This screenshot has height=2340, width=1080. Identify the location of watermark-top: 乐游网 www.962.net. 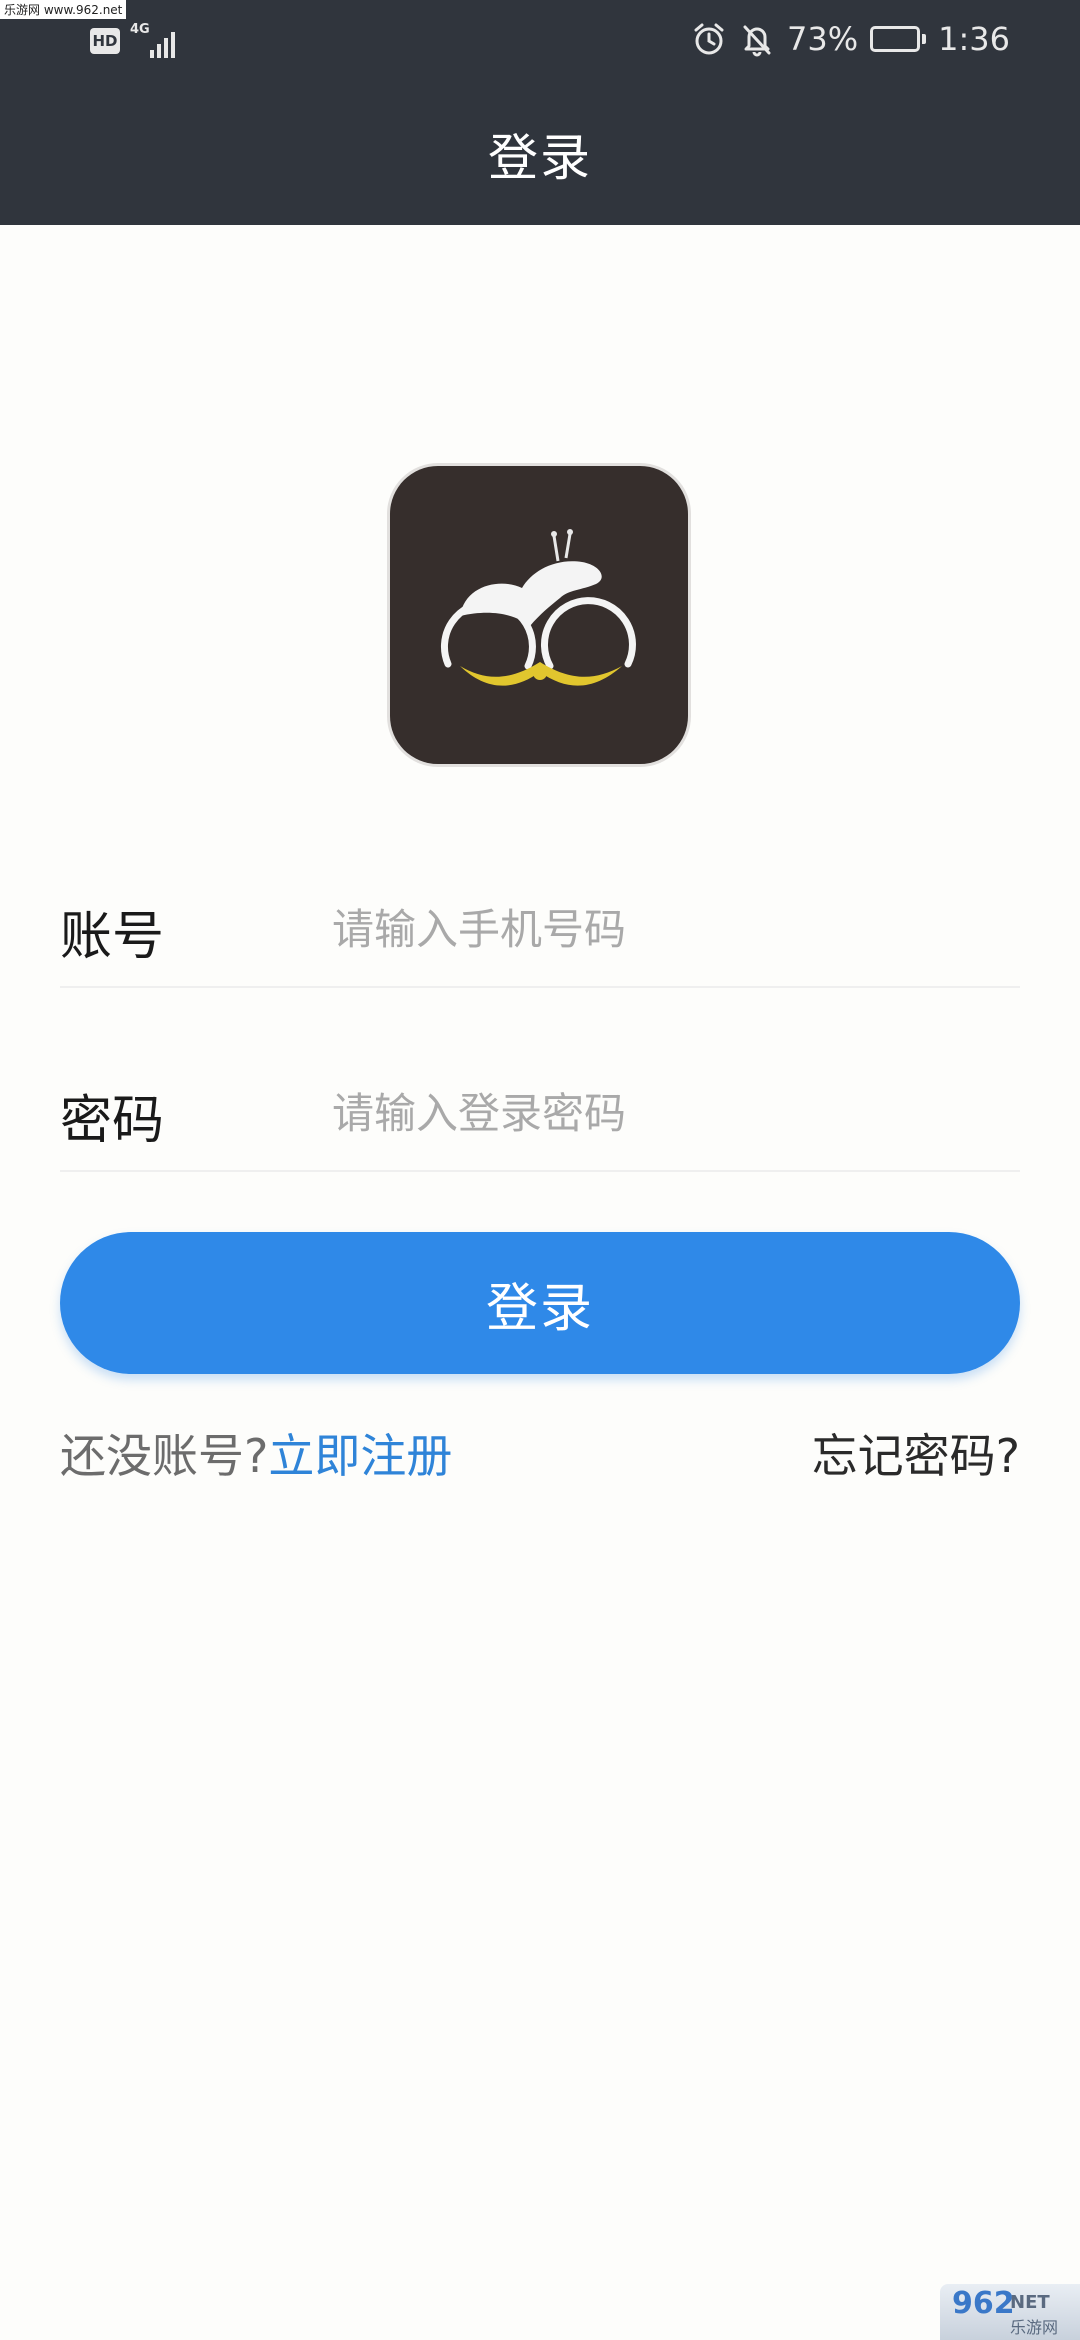
(63, 9).